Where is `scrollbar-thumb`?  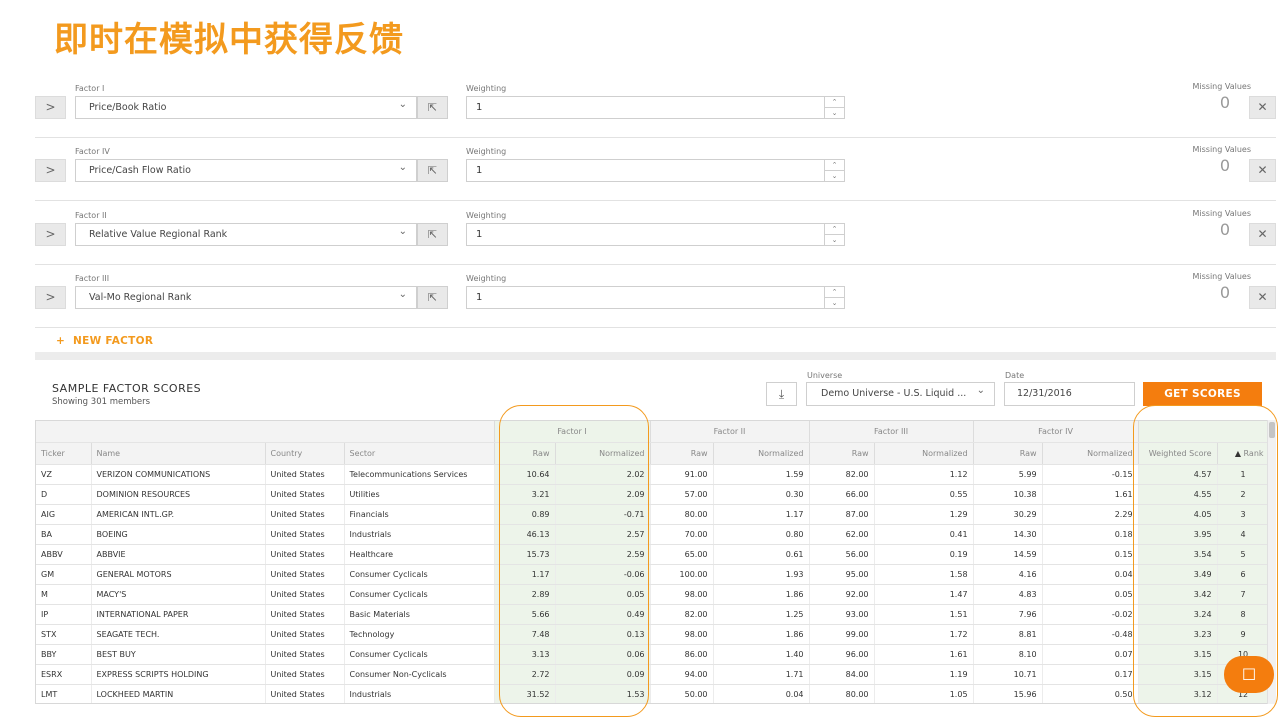 scrollbar-thumb is located at coordinates (1272, 430).